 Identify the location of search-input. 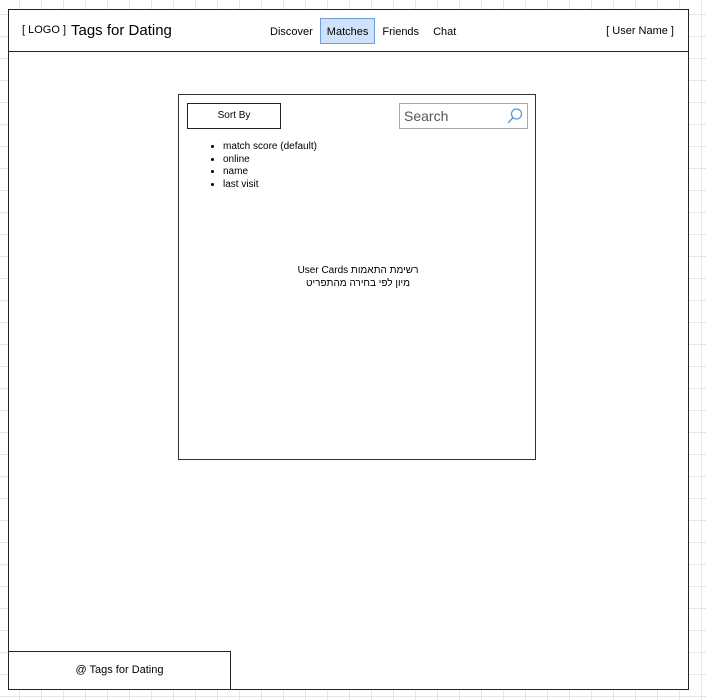
(456, 116).